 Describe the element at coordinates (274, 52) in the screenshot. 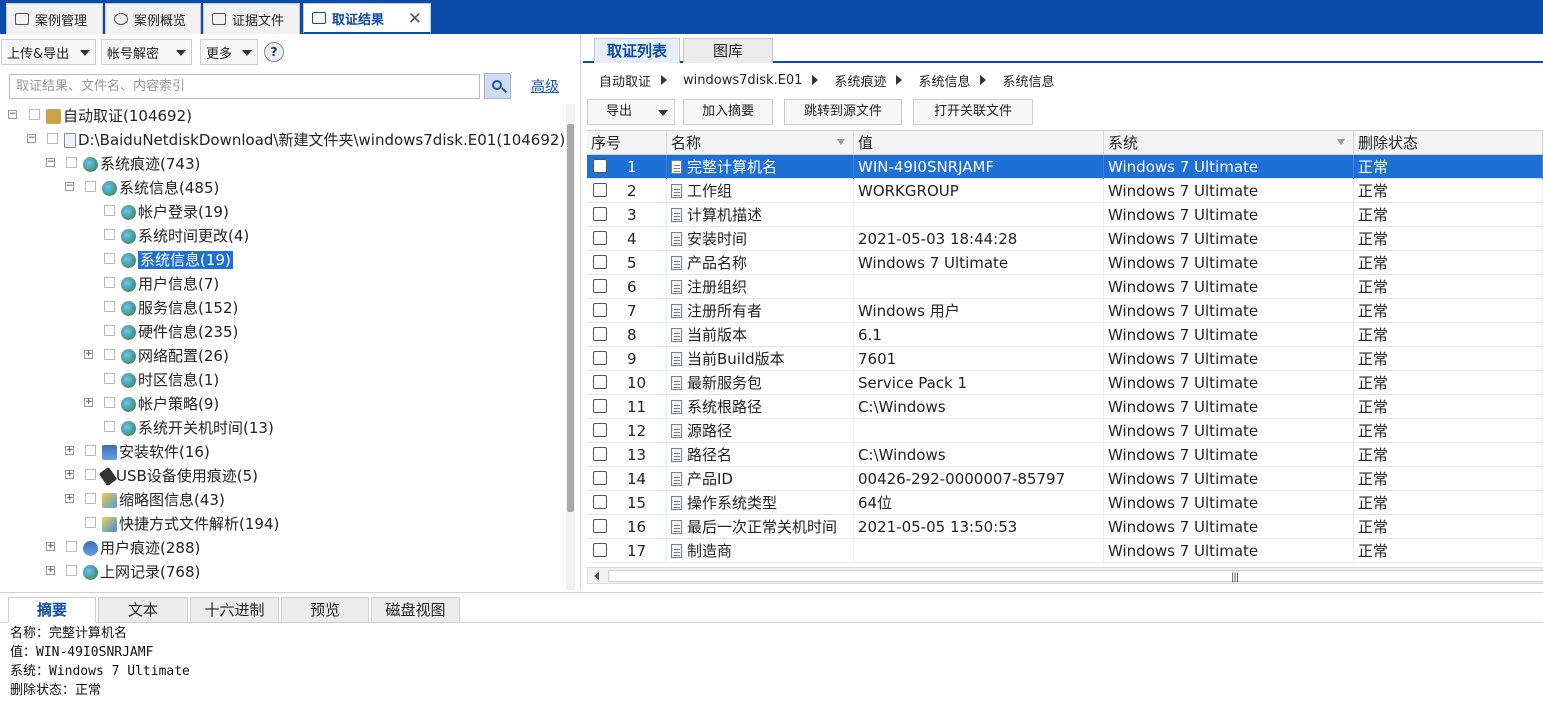

I see `help-icon: ?` at that location.